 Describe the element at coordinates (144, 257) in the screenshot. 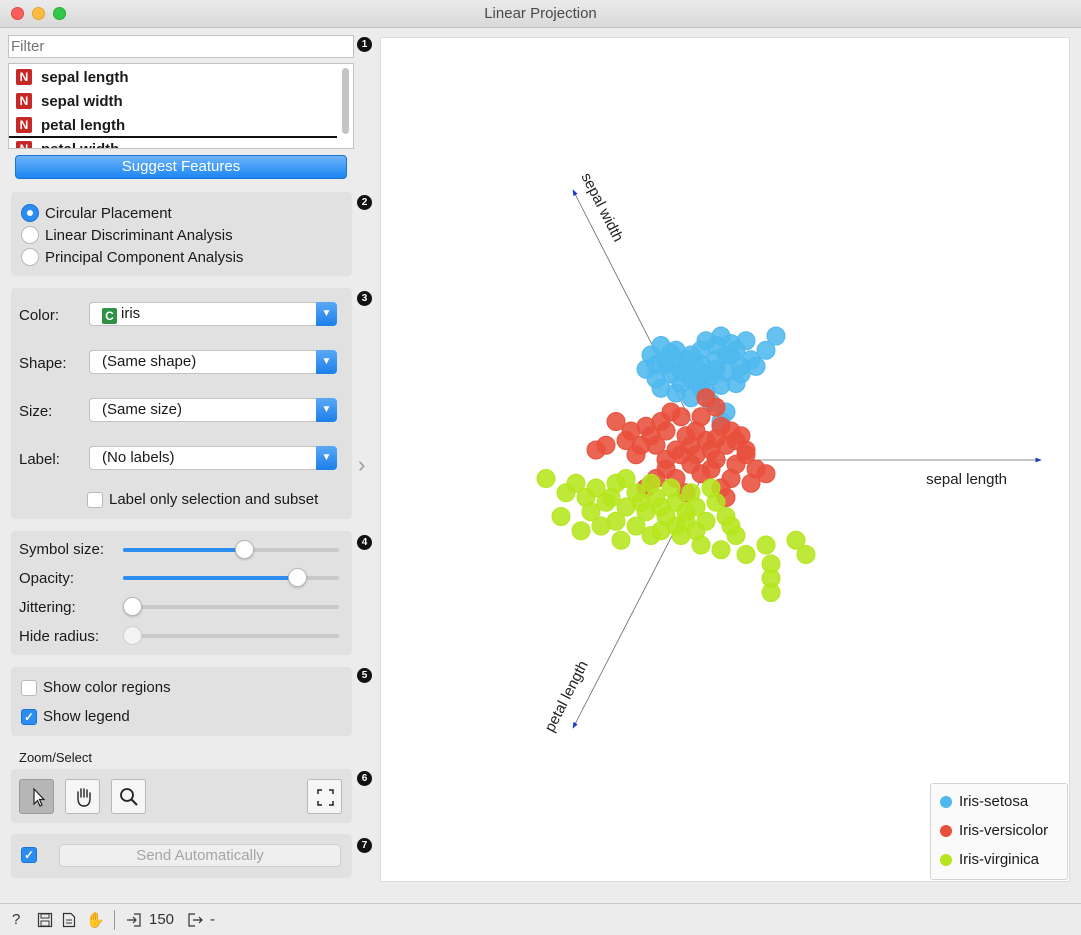

I see `radio-label: Principal Component Analysis` at that location.